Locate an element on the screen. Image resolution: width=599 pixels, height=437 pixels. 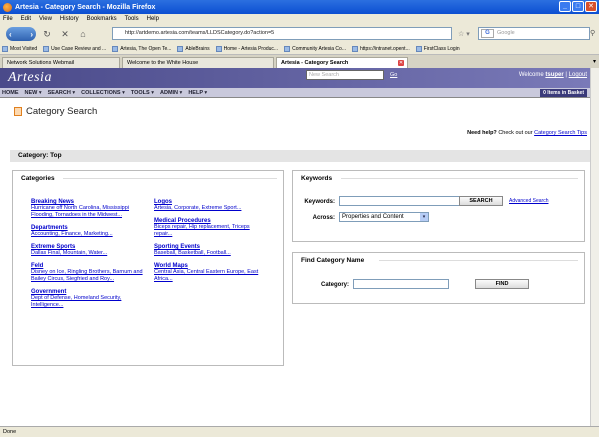
menu-edit: Edit is located at coordinates (26, 19).